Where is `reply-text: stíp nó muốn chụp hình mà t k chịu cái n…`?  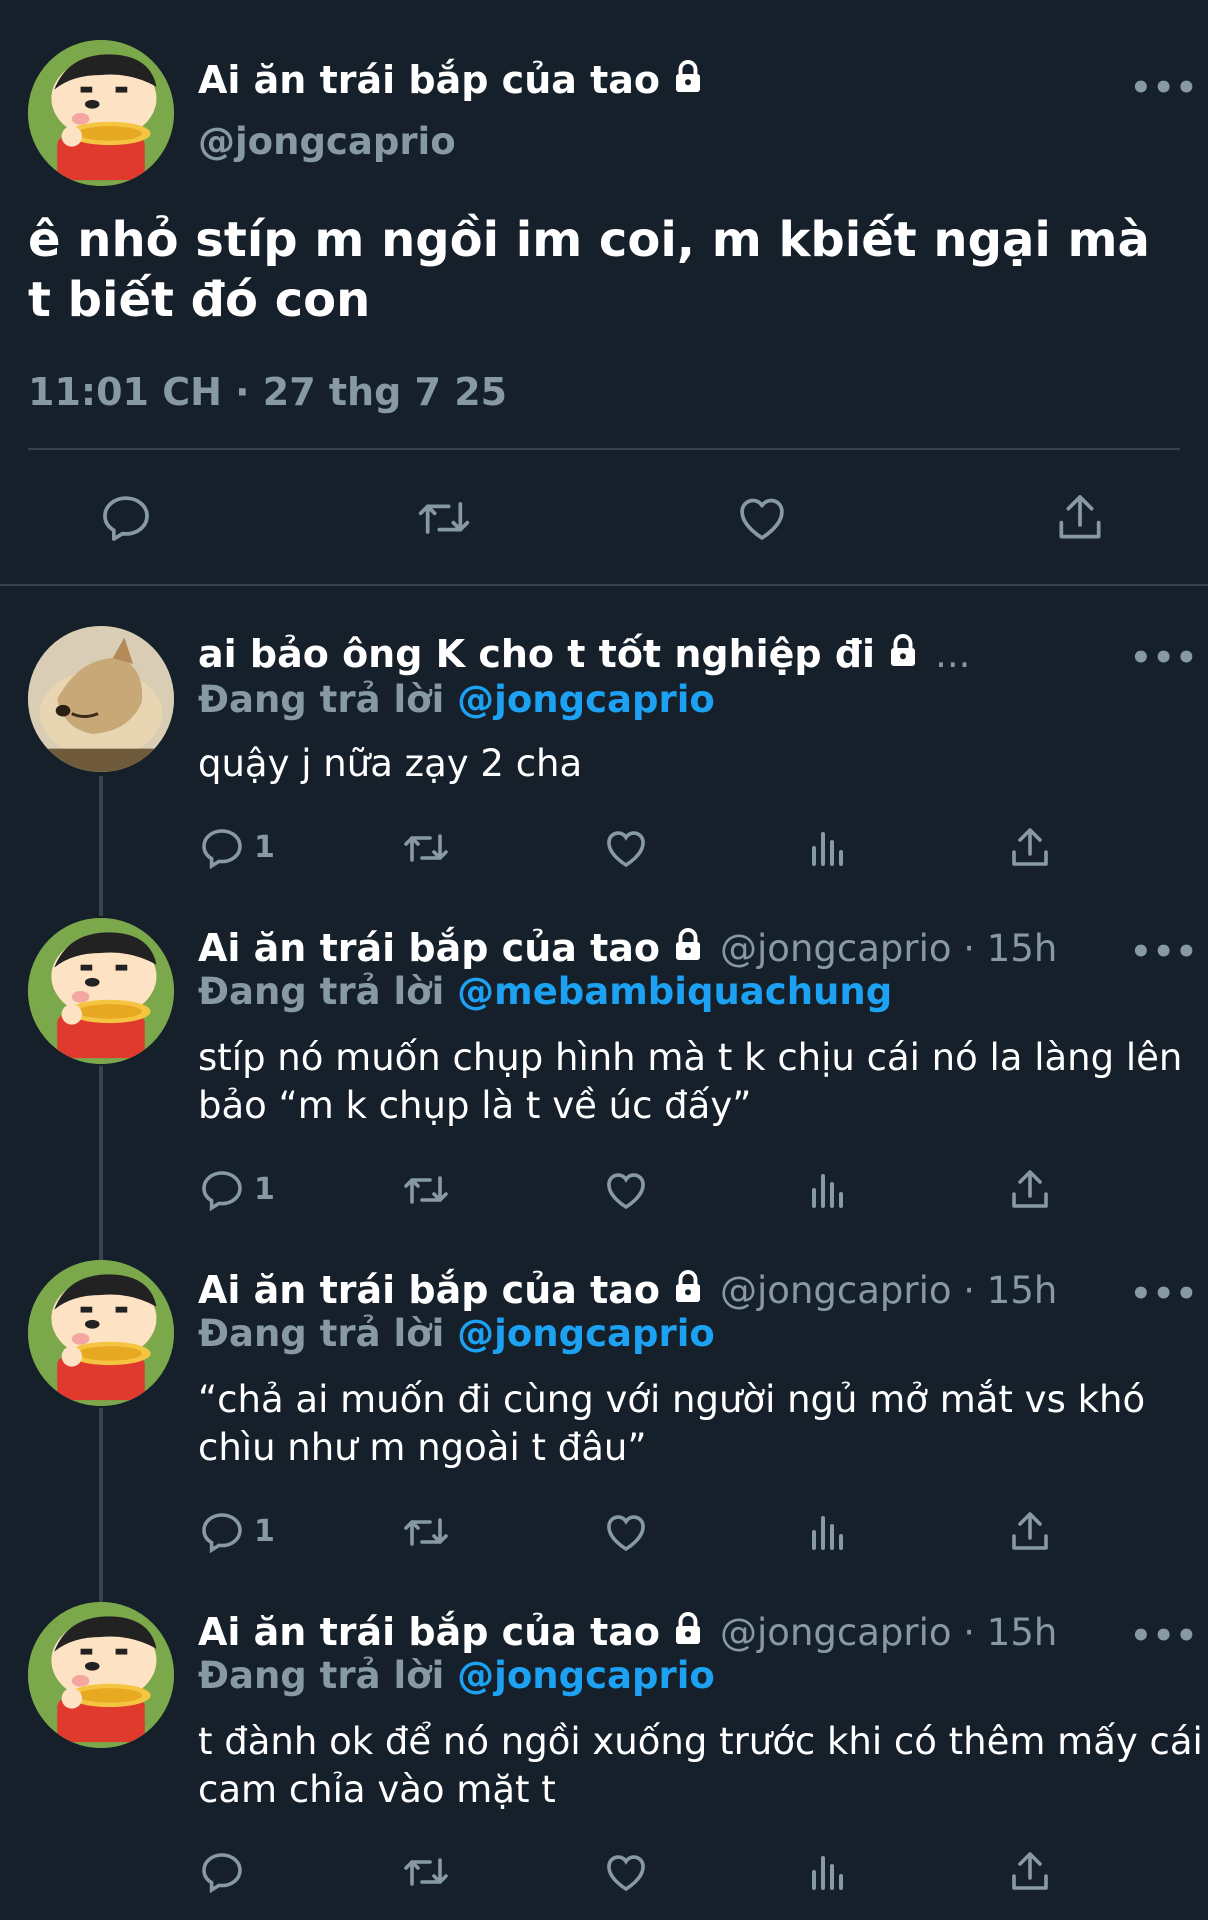 reply-text: stíp nó muốn chụp hình mà t k chịu cái n… is located at coordinates (690, 1081).